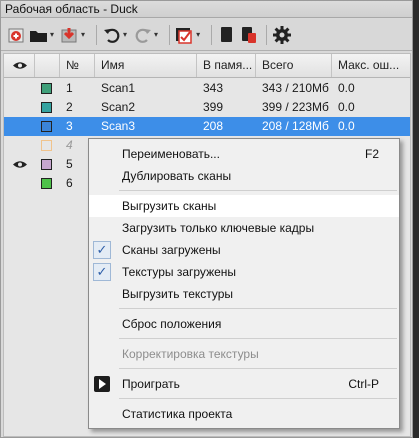  I want to click on scans-loaded-label: Сканы загружены, so click(171, 250).